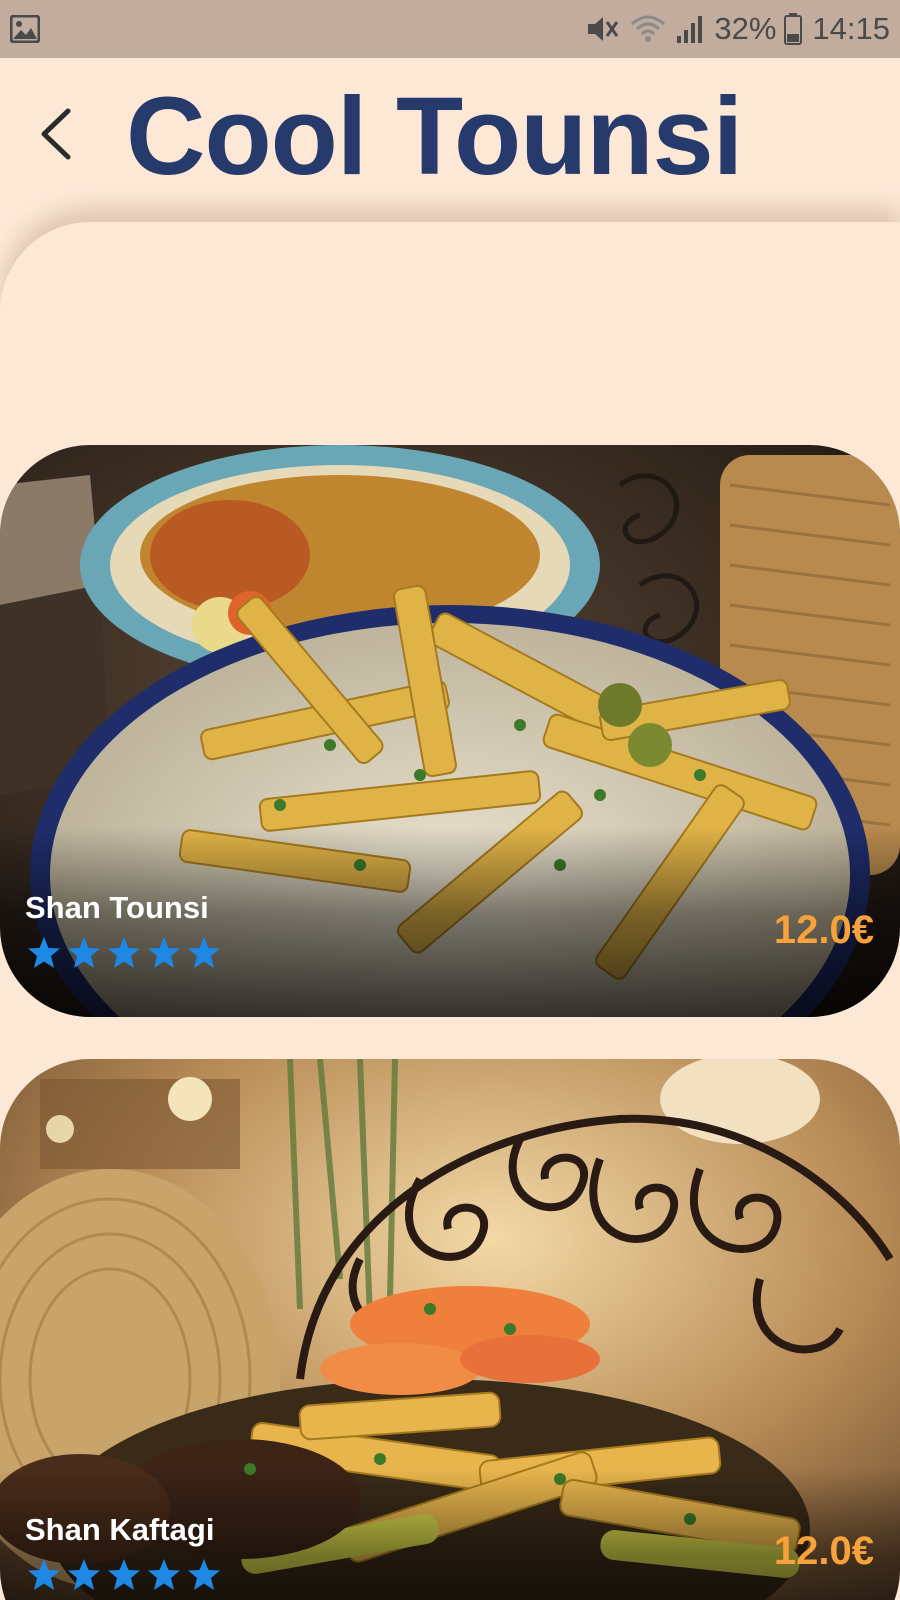 The height and width of the screenshot is (1600, 900). Describe the element at coordinates (851, 28) in the screenshot. I see `clock: 14:15` at that location.